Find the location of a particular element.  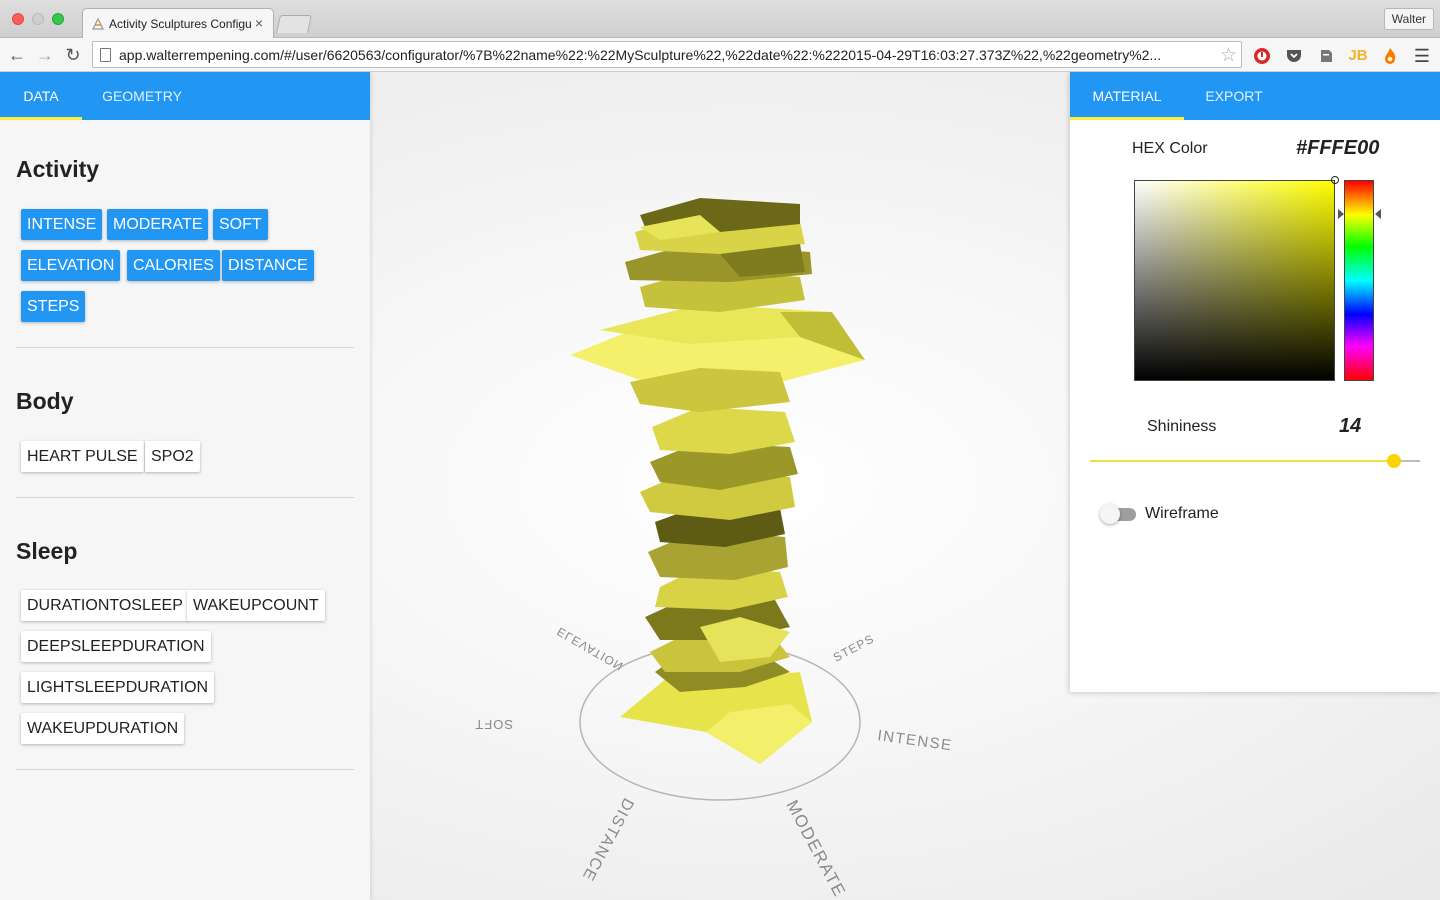

browser-tab-title: Activity Sculptures Configu is located at coordinates (180, 24).